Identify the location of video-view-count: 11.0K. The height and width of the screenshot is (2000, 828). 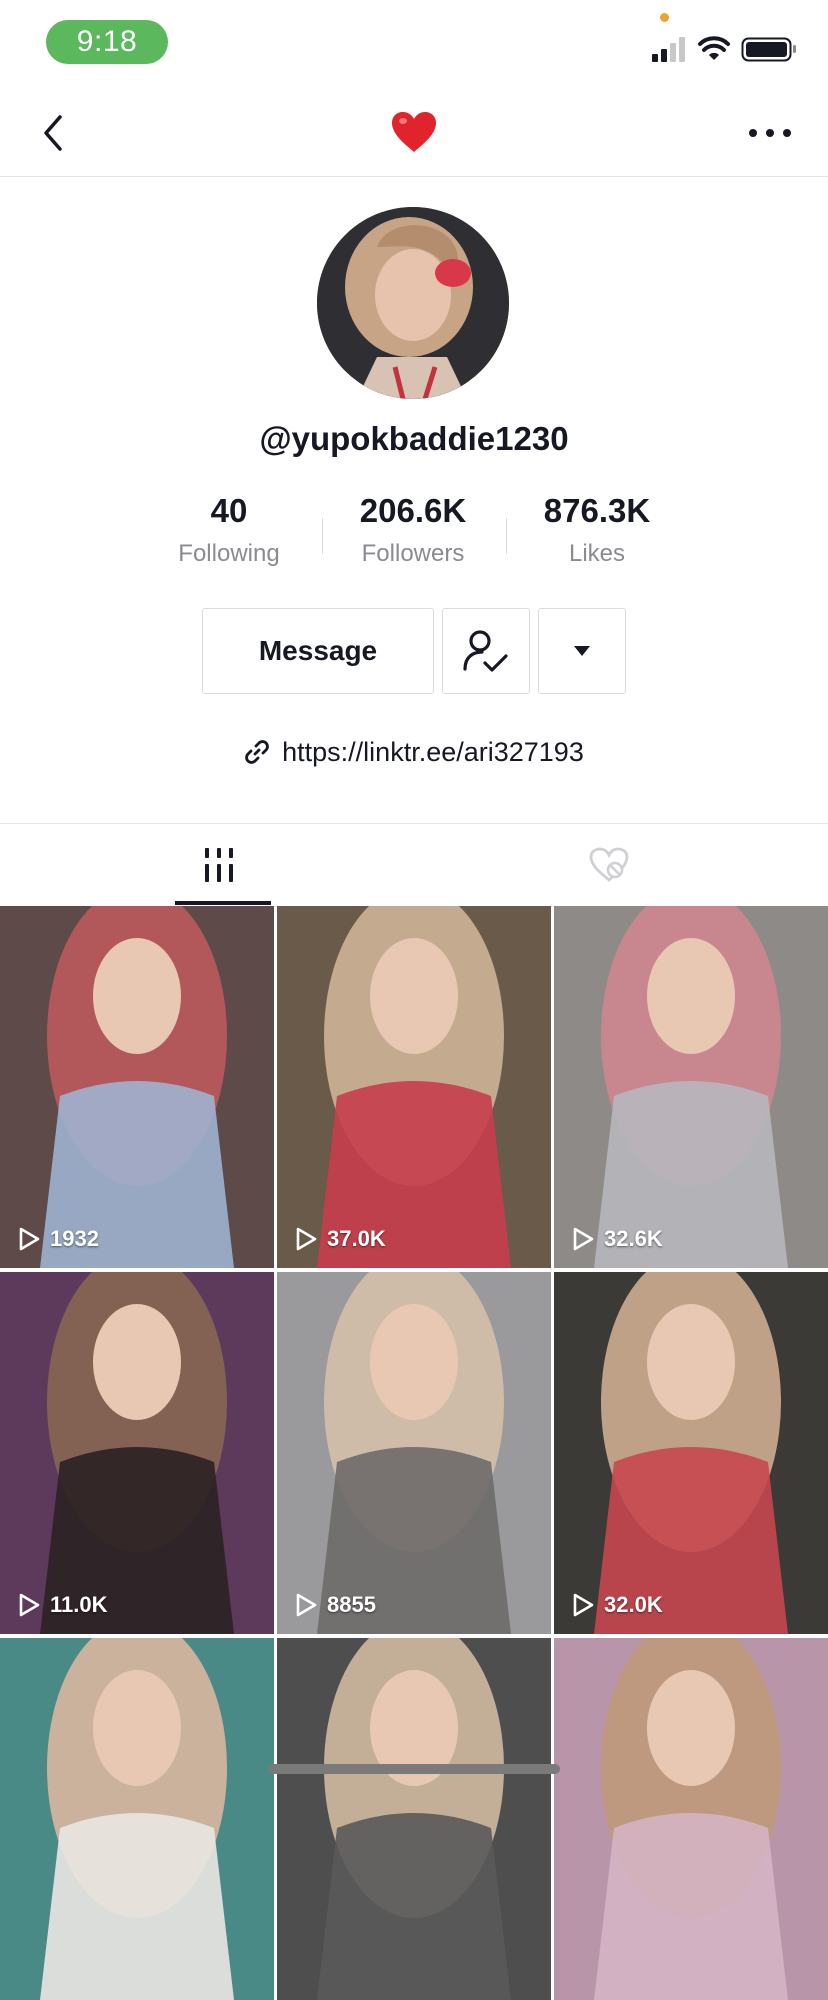
(63, 1605).